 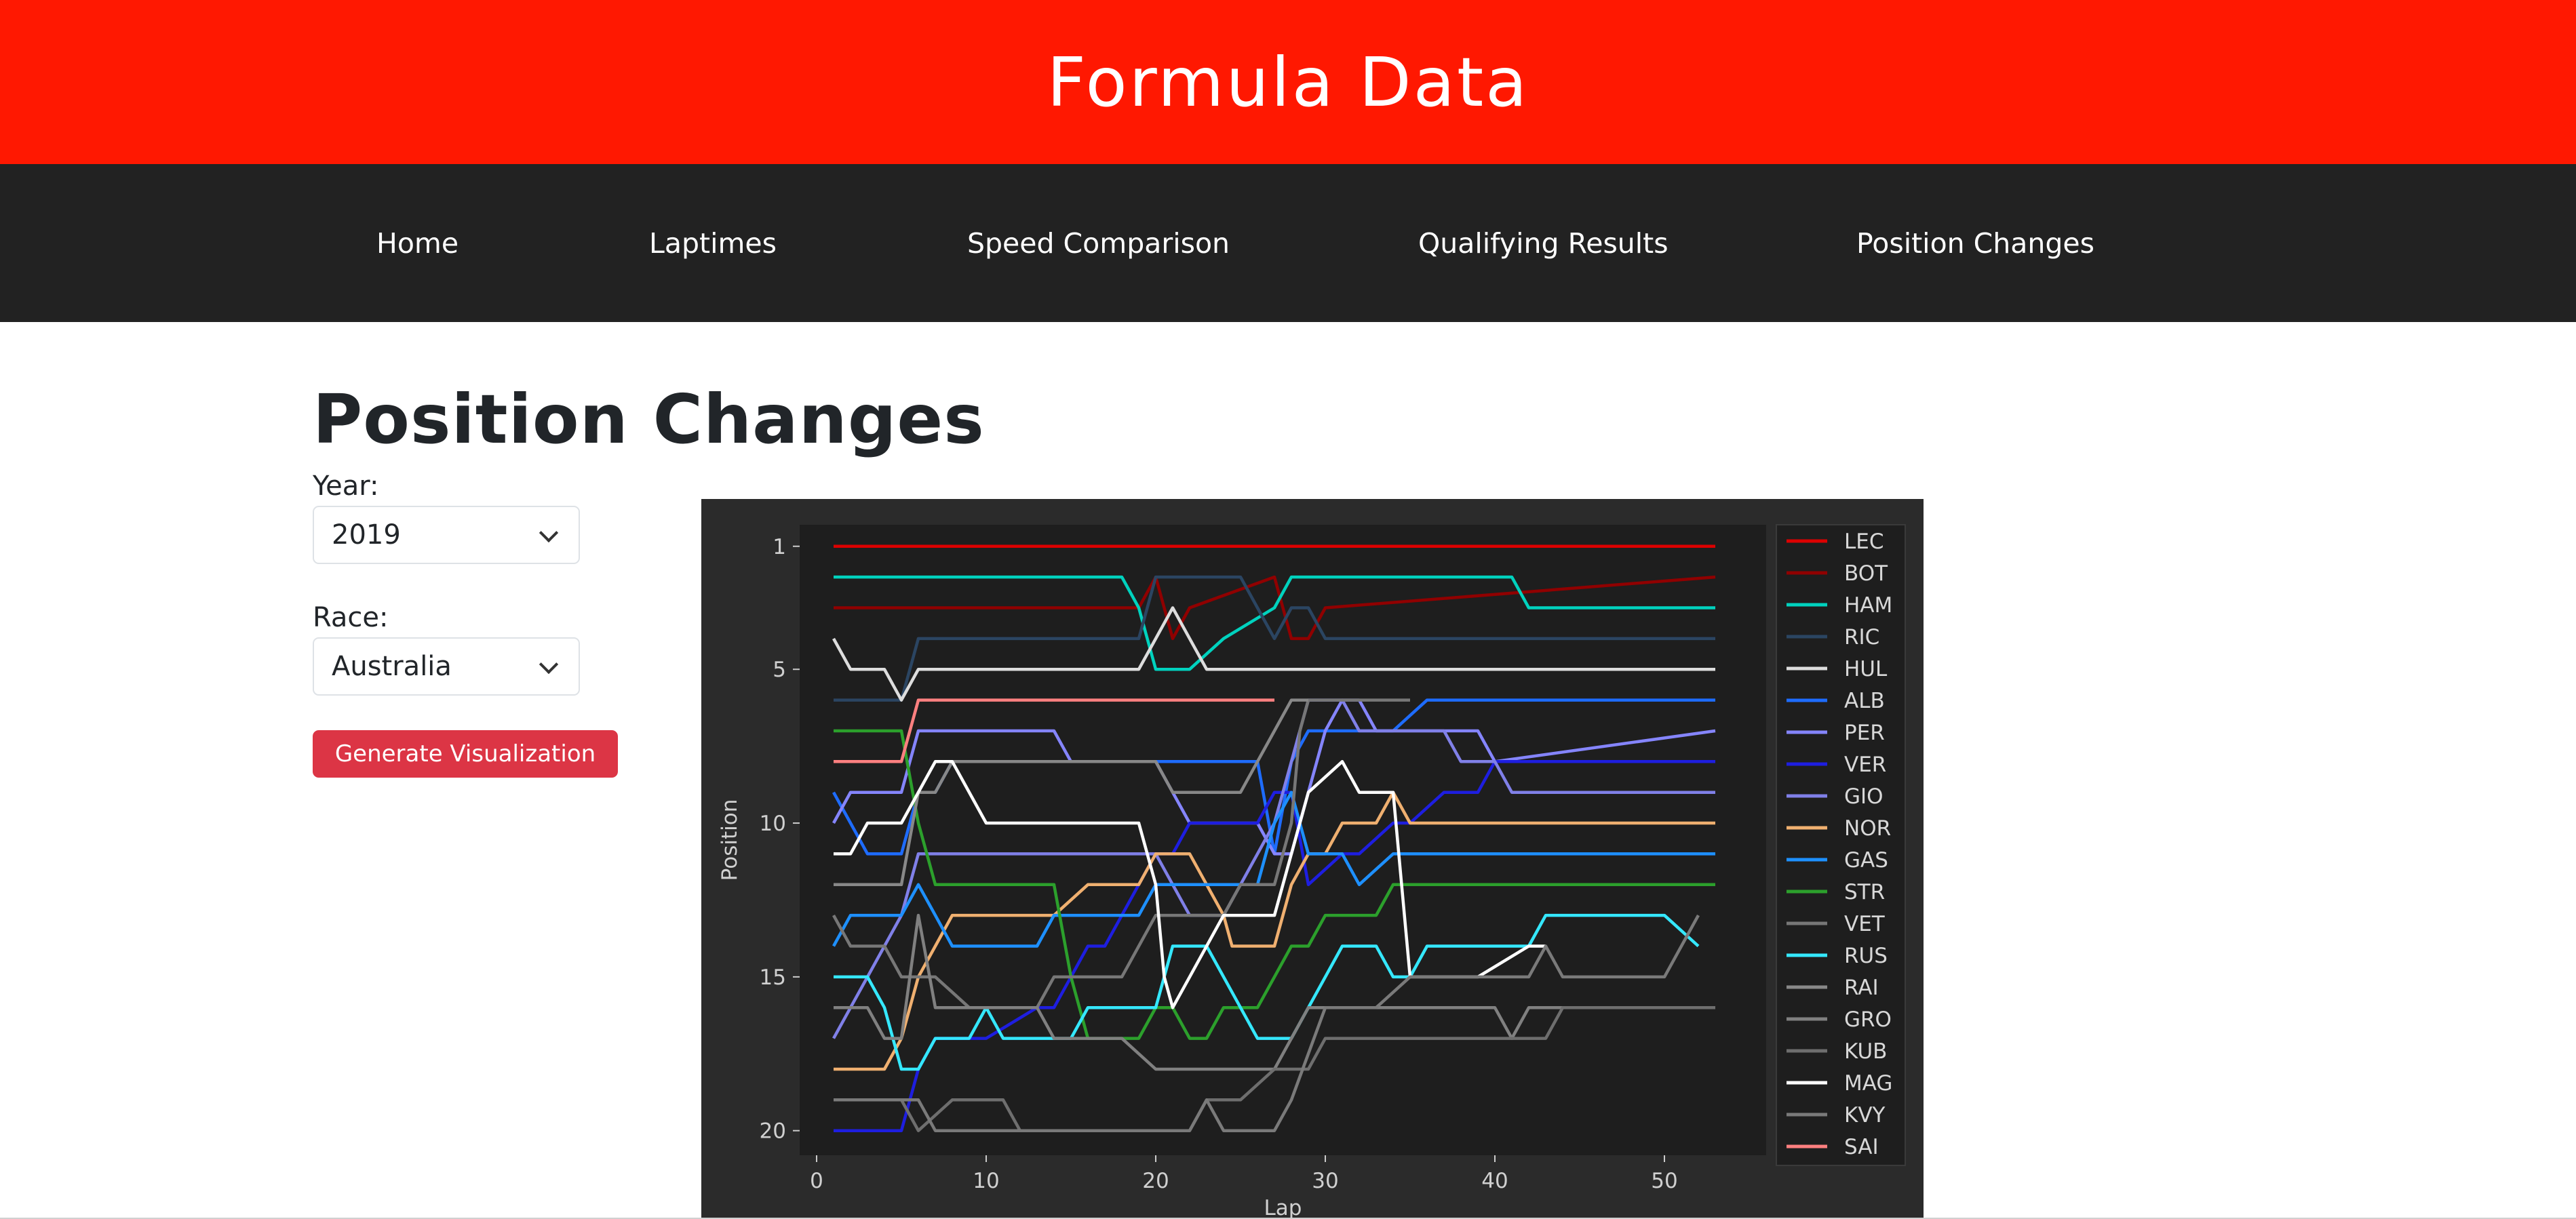 What do you see at coordinates (366, 535) in the screenshot?
I see `year-select-value: 2019` at bounding box center [366, 535].